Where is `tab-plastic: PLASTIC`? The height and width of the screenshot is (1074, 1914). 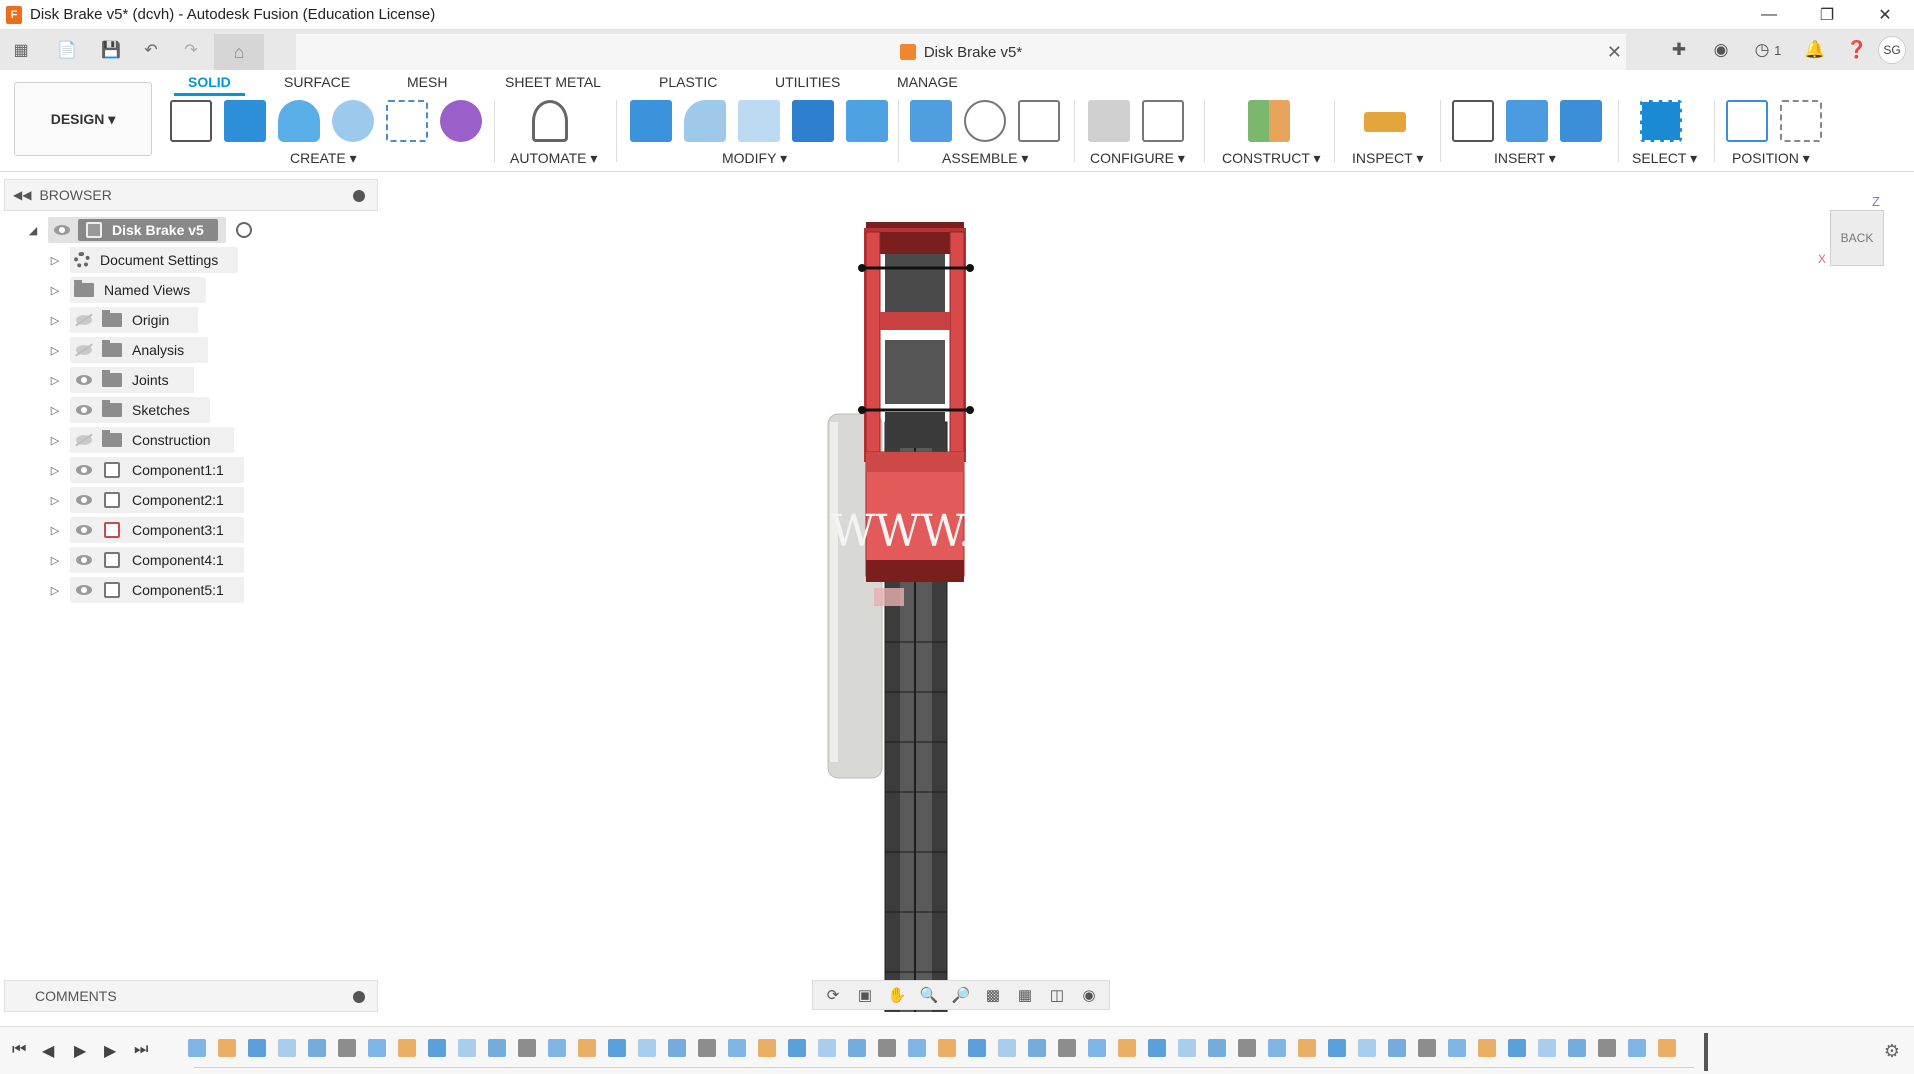 tab-plastic: PLASTIC is located at coordinates (688, 82).